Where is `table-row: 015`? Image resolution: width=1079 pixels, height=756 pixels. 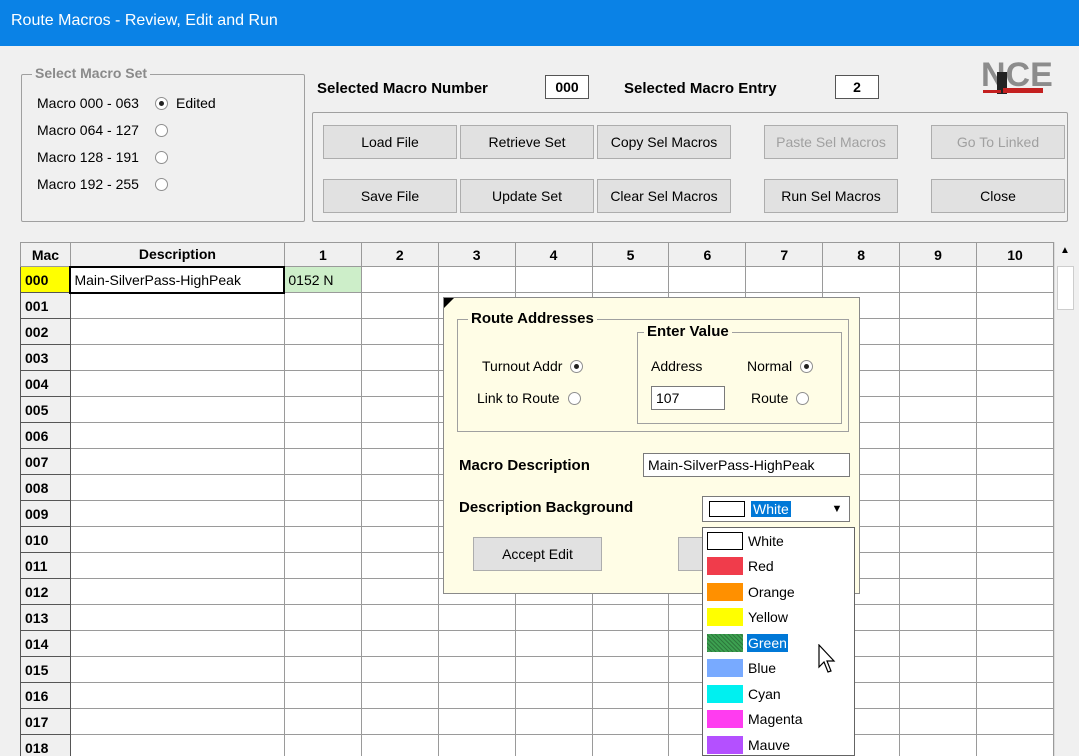
table-row: 015 is located at coordinates (537, 669).